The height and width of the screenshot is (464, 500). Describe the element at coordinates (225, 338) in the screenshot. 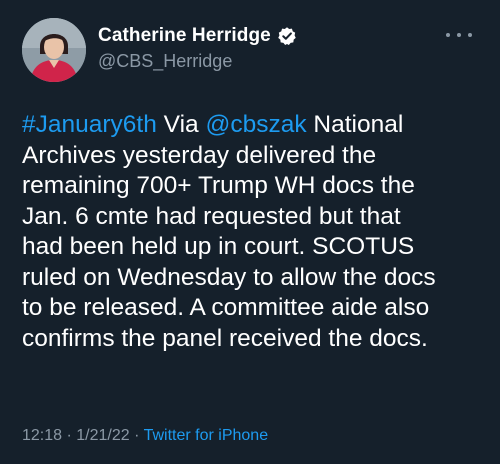

I see `tweet-text-segment: confirms the panel received the docs.` at that location.